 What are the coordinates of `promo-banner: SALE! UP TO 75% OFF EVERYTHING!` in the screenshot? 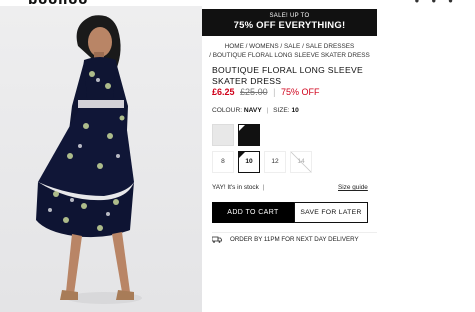 It's located at (289, 22).